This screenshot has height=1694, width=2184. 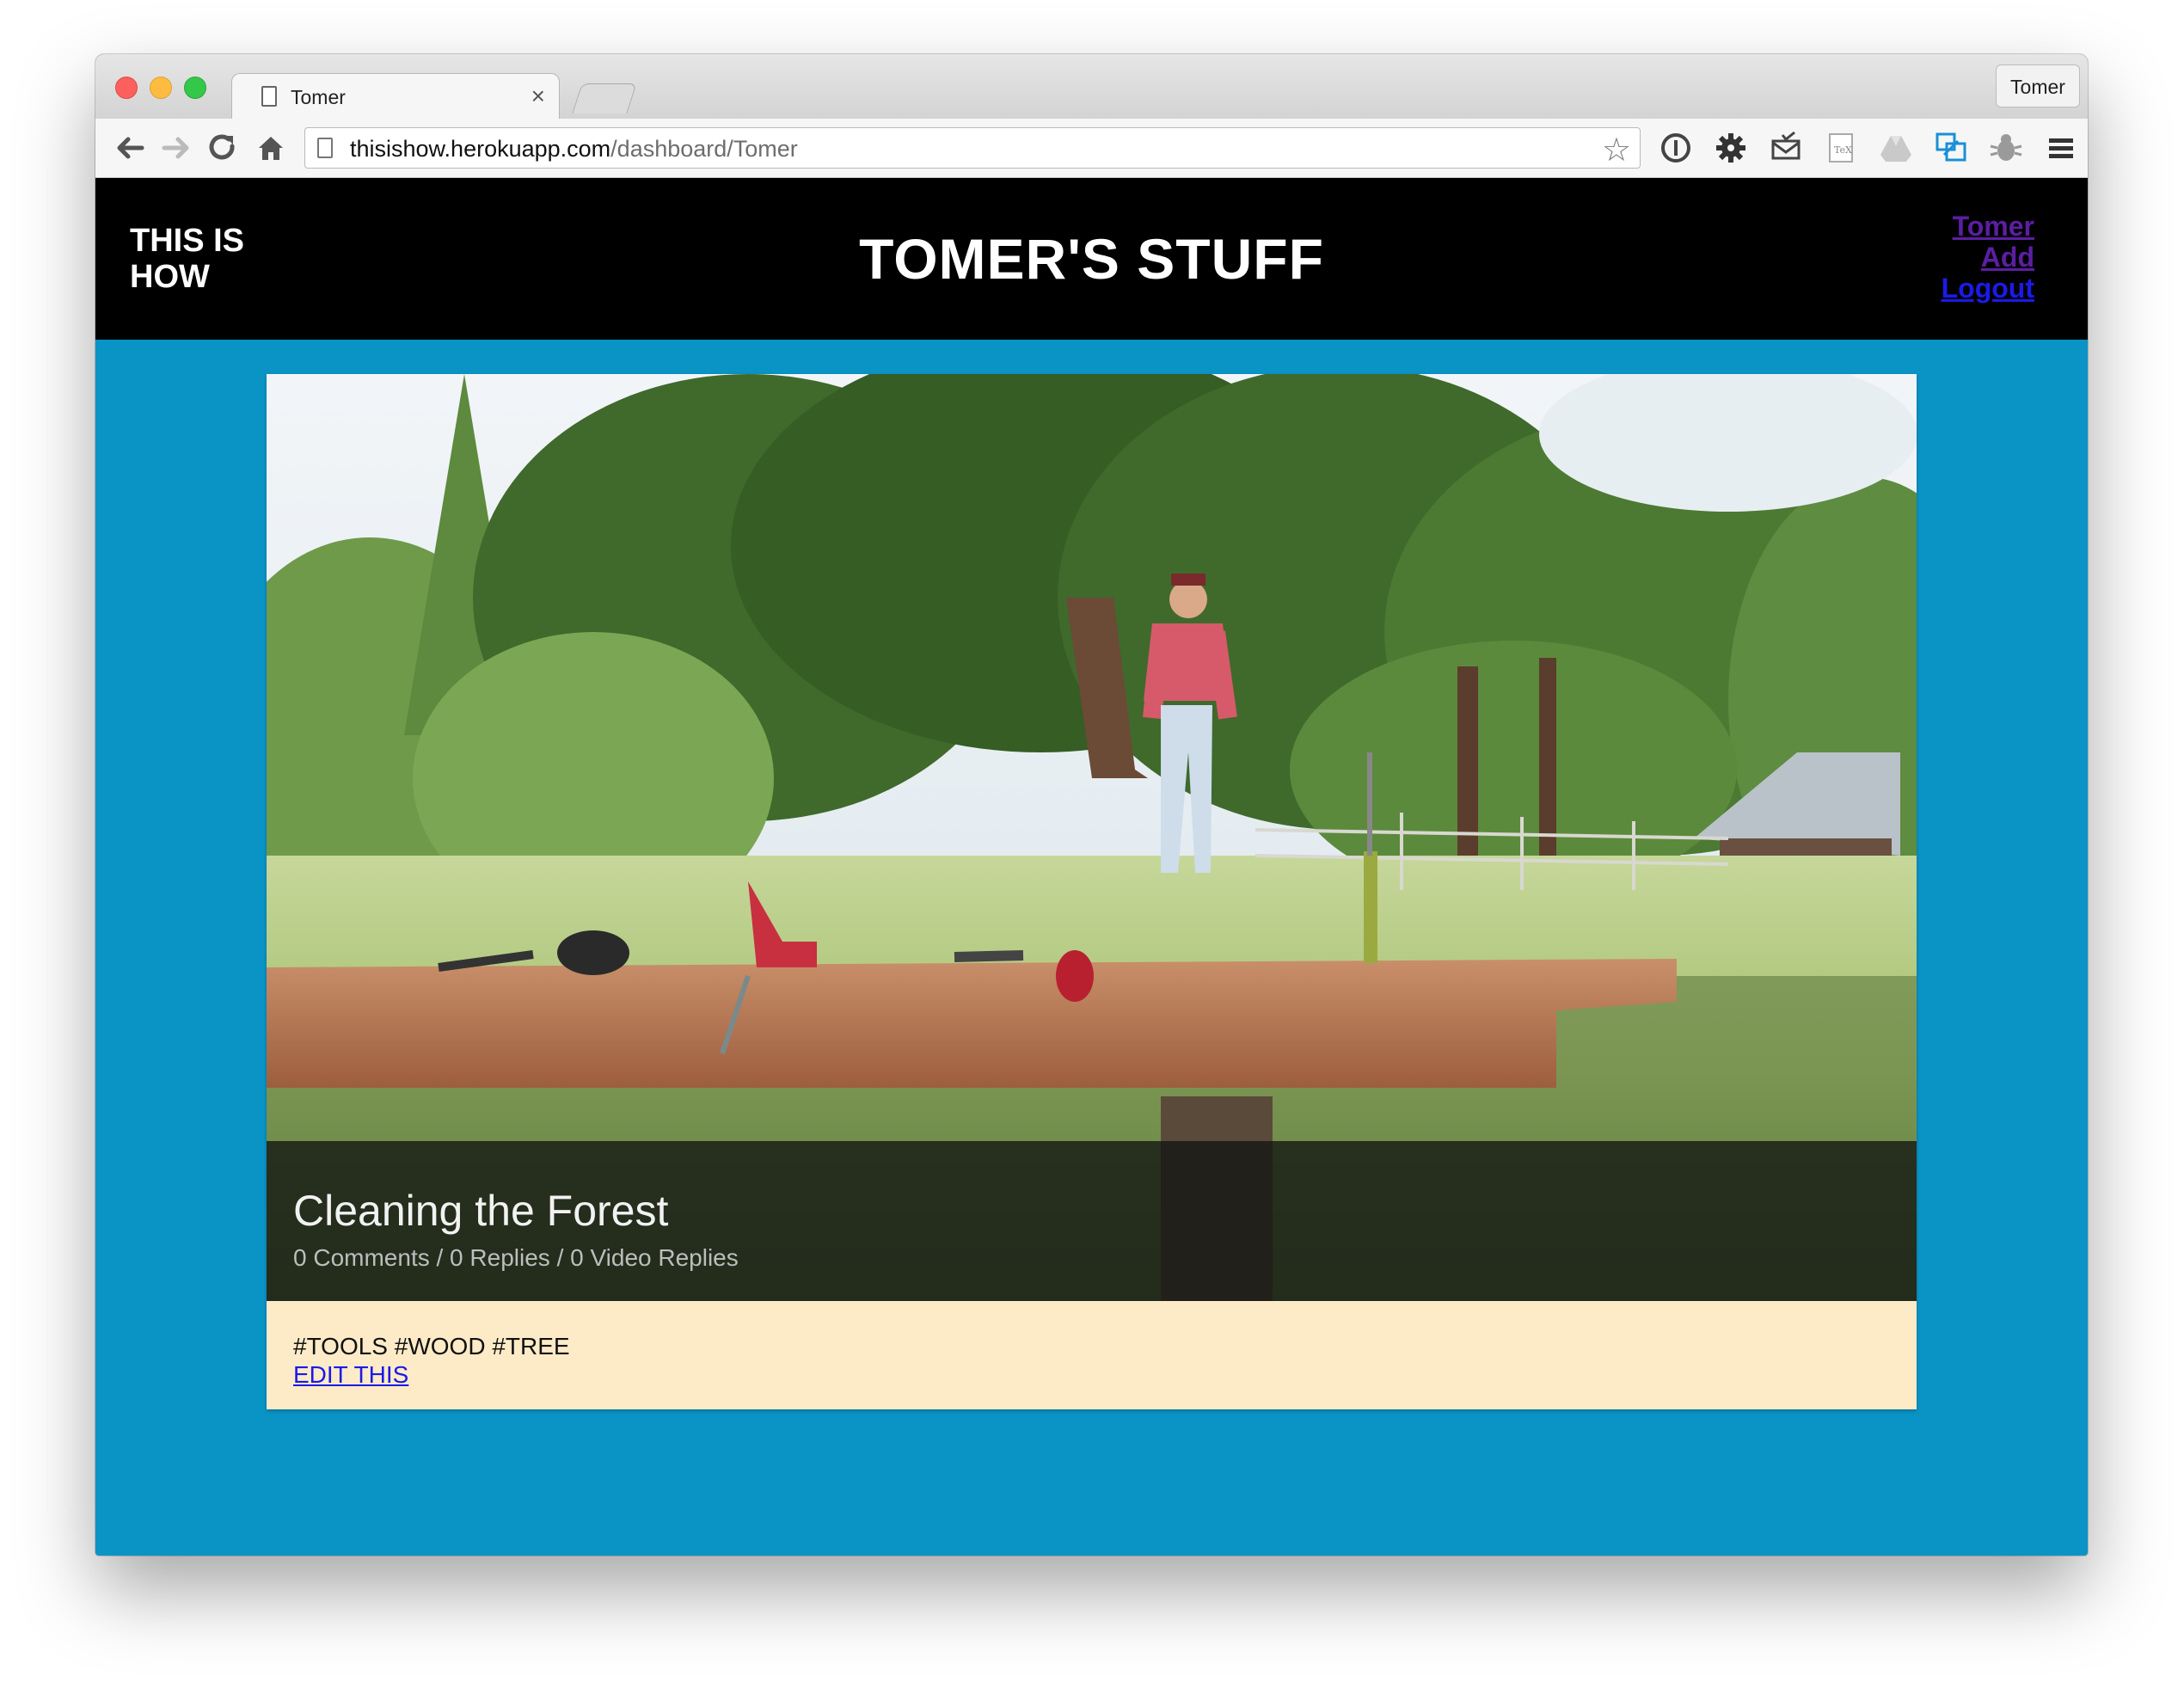 I want to click on onepassword-icon, so click(x=1676, y=148).